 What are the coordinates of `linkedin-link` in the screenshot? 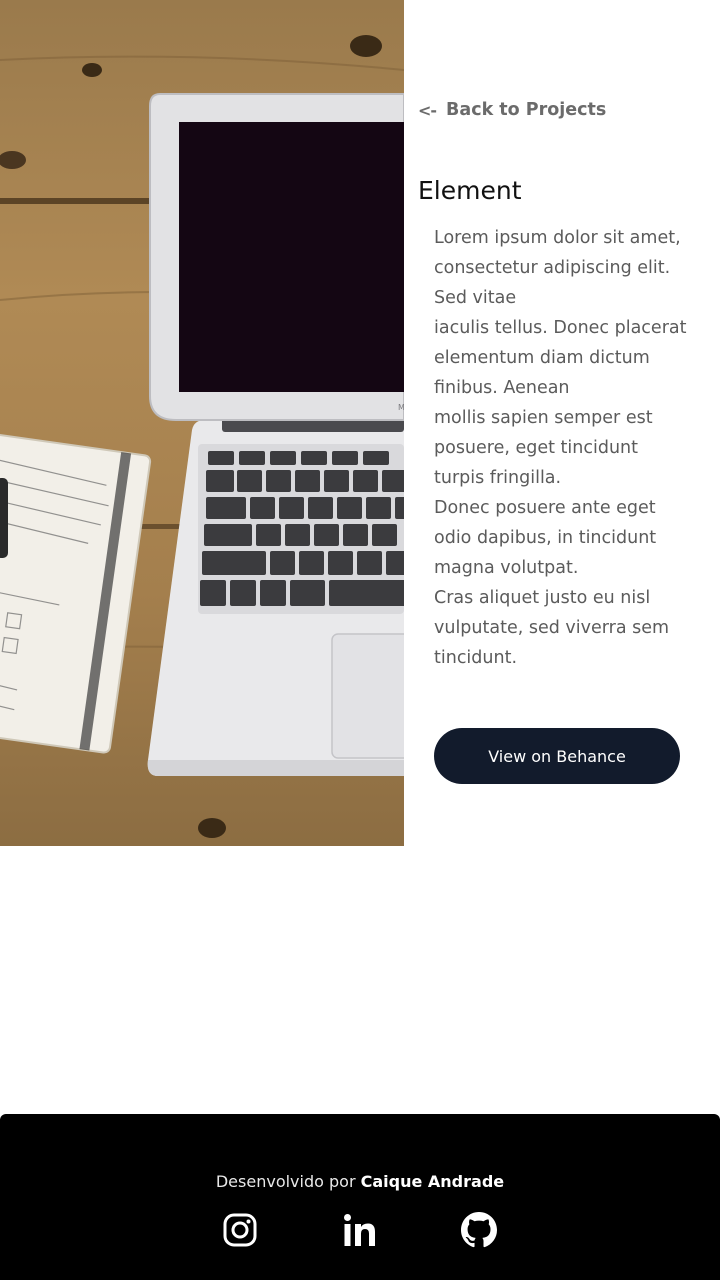 It's located at (360, 1230).